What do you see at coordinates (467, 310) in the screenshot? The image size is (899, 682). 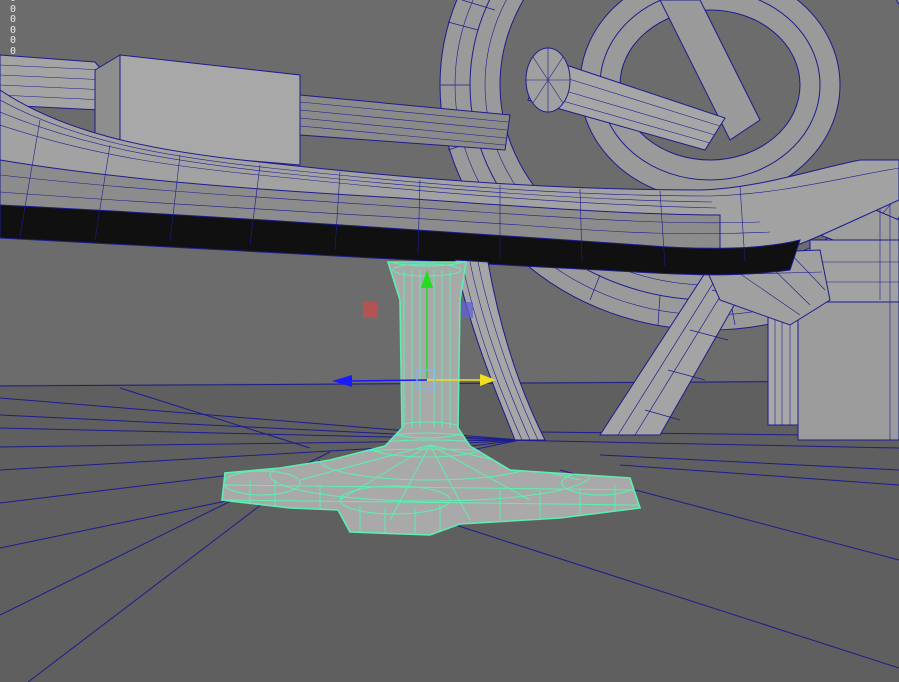 I see `plane-handle-blue` at bounding box center [467, 310].